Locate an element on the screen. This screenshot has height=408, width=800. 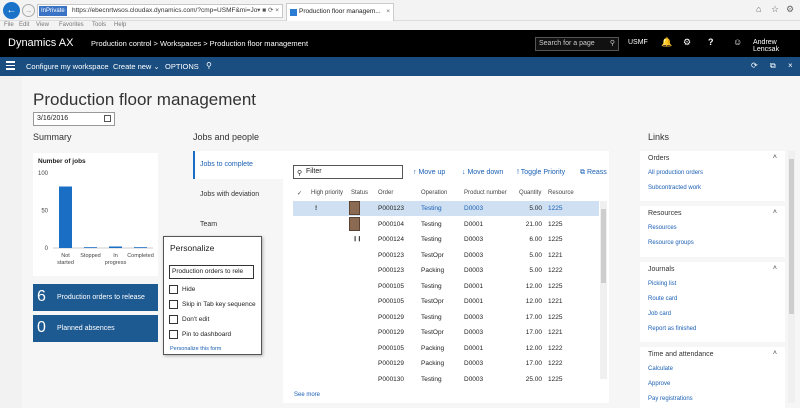
user-name: Andrew Lencsak is located at coordinates (776, 46).